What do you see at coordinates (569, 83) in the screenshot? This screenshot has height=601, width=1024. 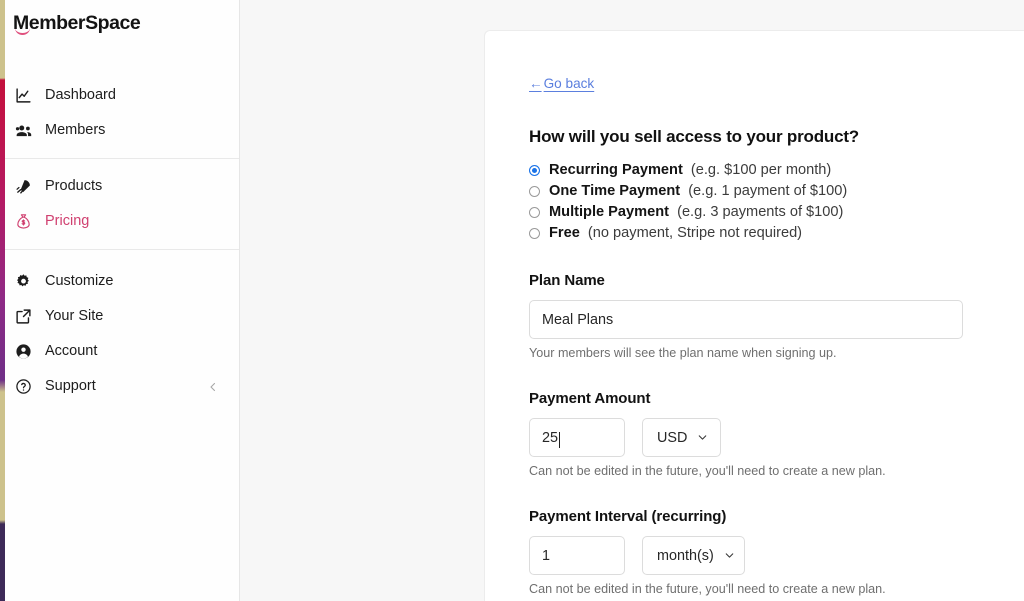 I see `go-back-label: Go back` at bounding box center [569, 83].